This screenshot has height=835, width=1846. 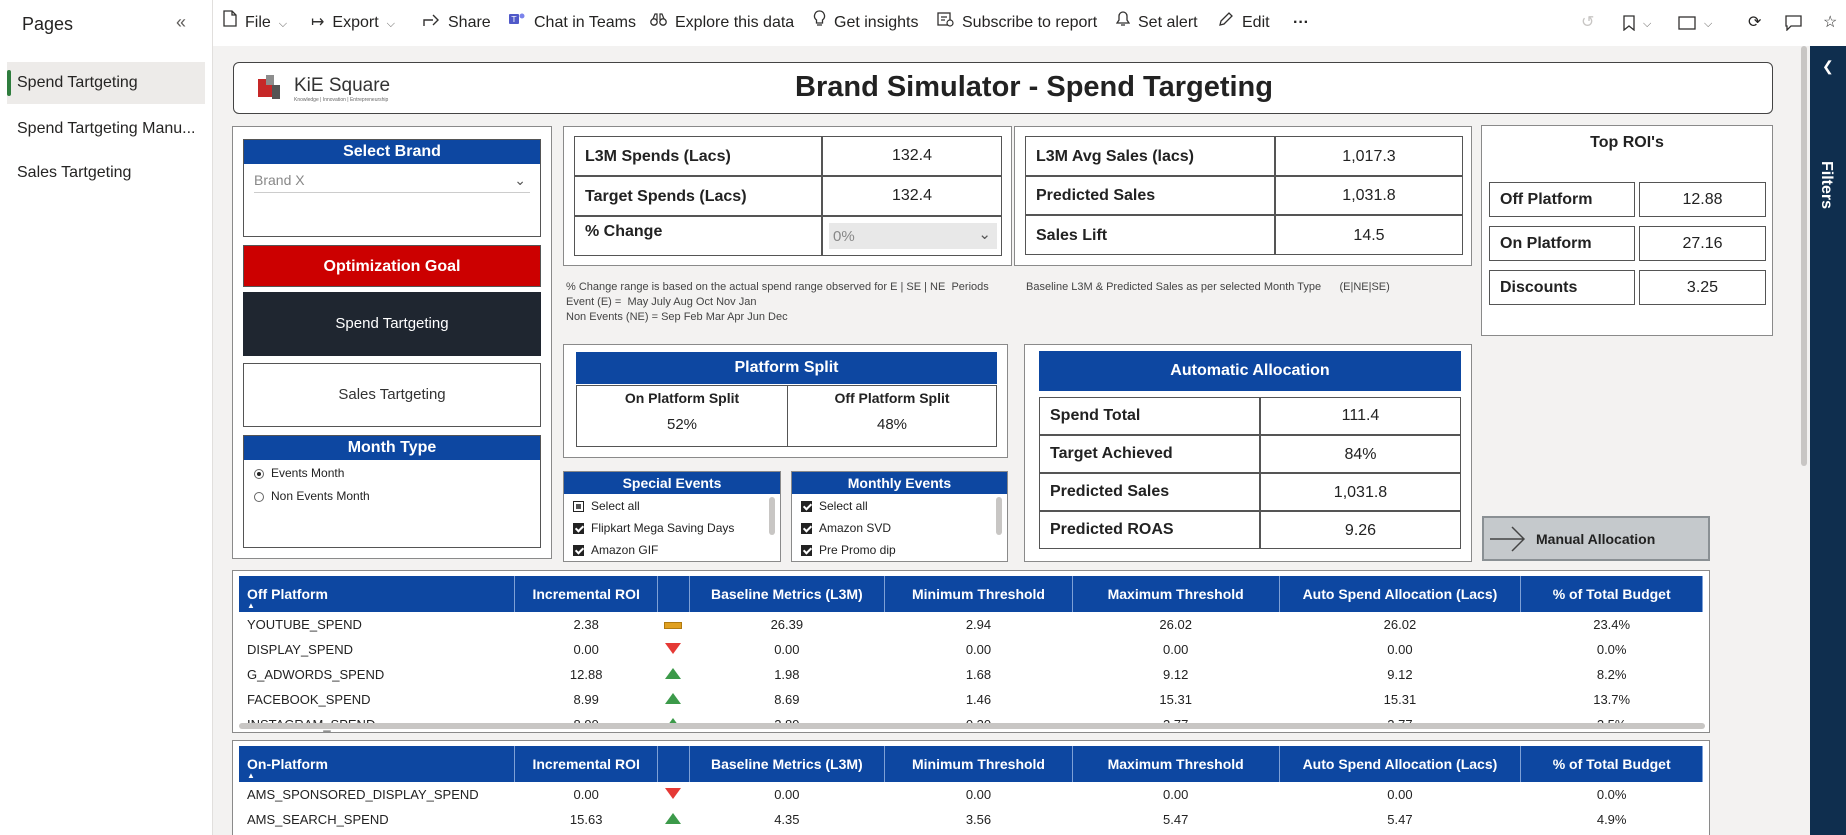 What do you see at coordinates (514, 19) in the screenshot?
I see `svg-text: T` at bounding box center [514, 19].